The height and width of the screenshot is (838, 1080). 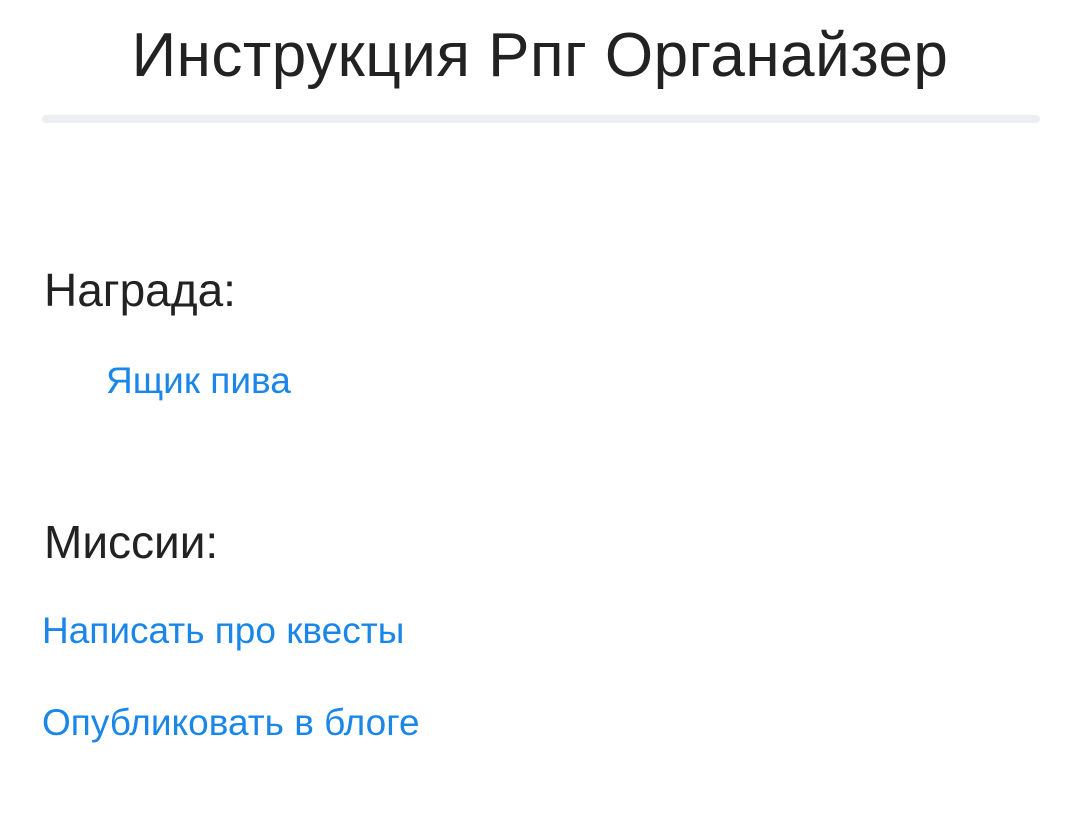 I want to click on title-divider, so click(x=541, y=119).